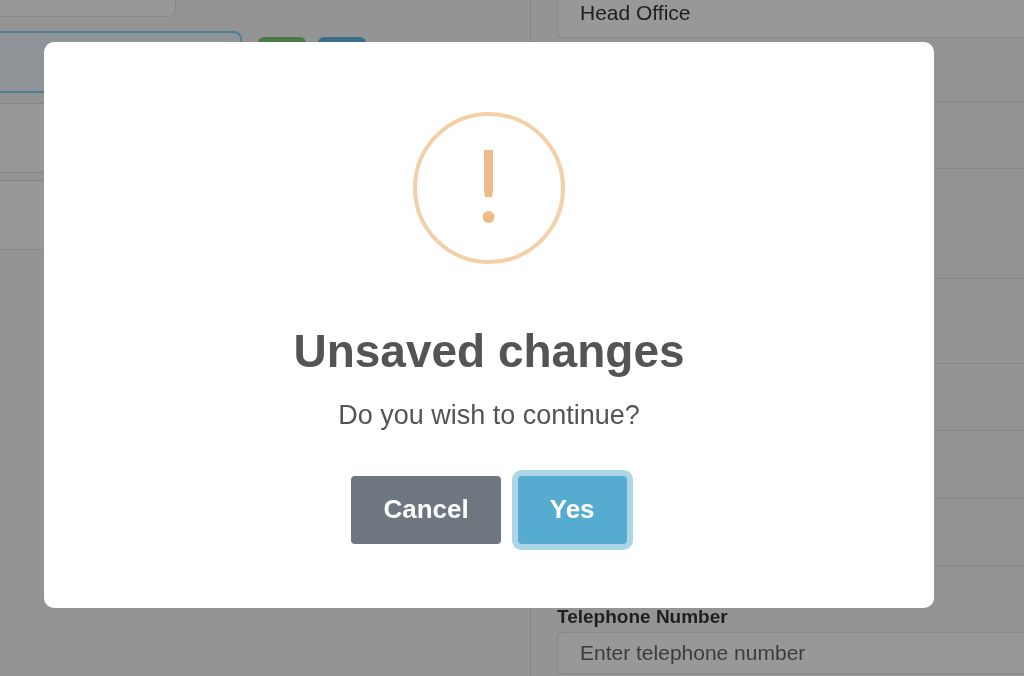 This screenshot has height=676, width=1024. I want to click on text-field: Enter telephone number, so click(790, 653).